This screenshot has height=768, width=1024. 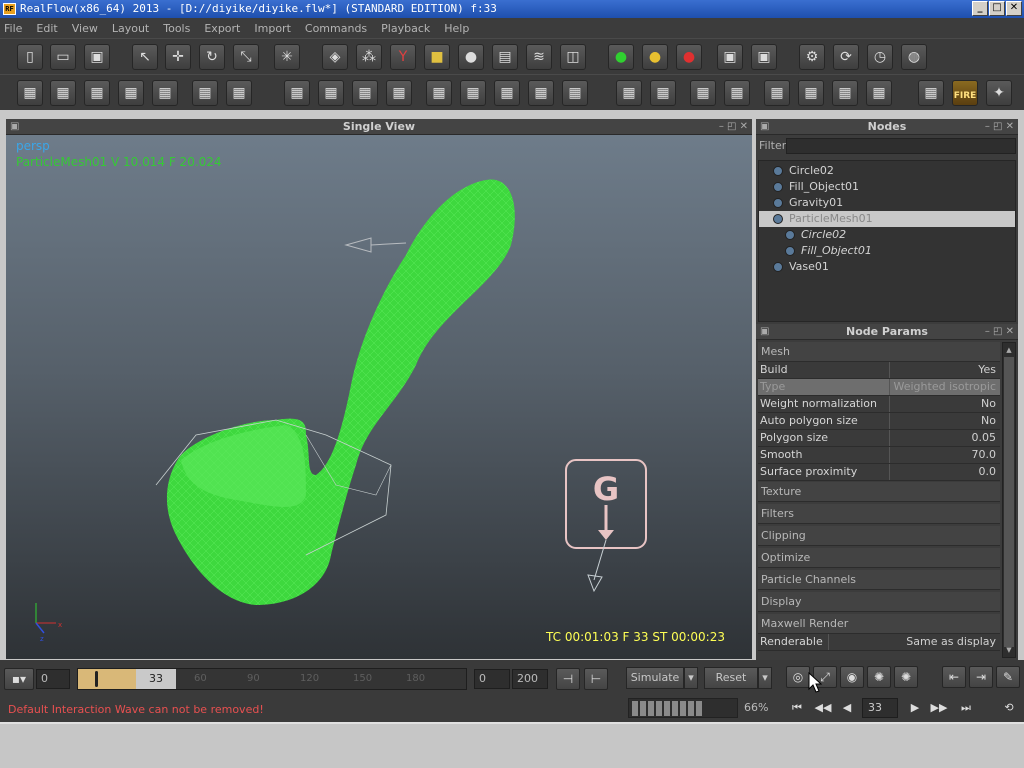 I want to click on frame-4-icon: ▦, so click(x=541, y=93).